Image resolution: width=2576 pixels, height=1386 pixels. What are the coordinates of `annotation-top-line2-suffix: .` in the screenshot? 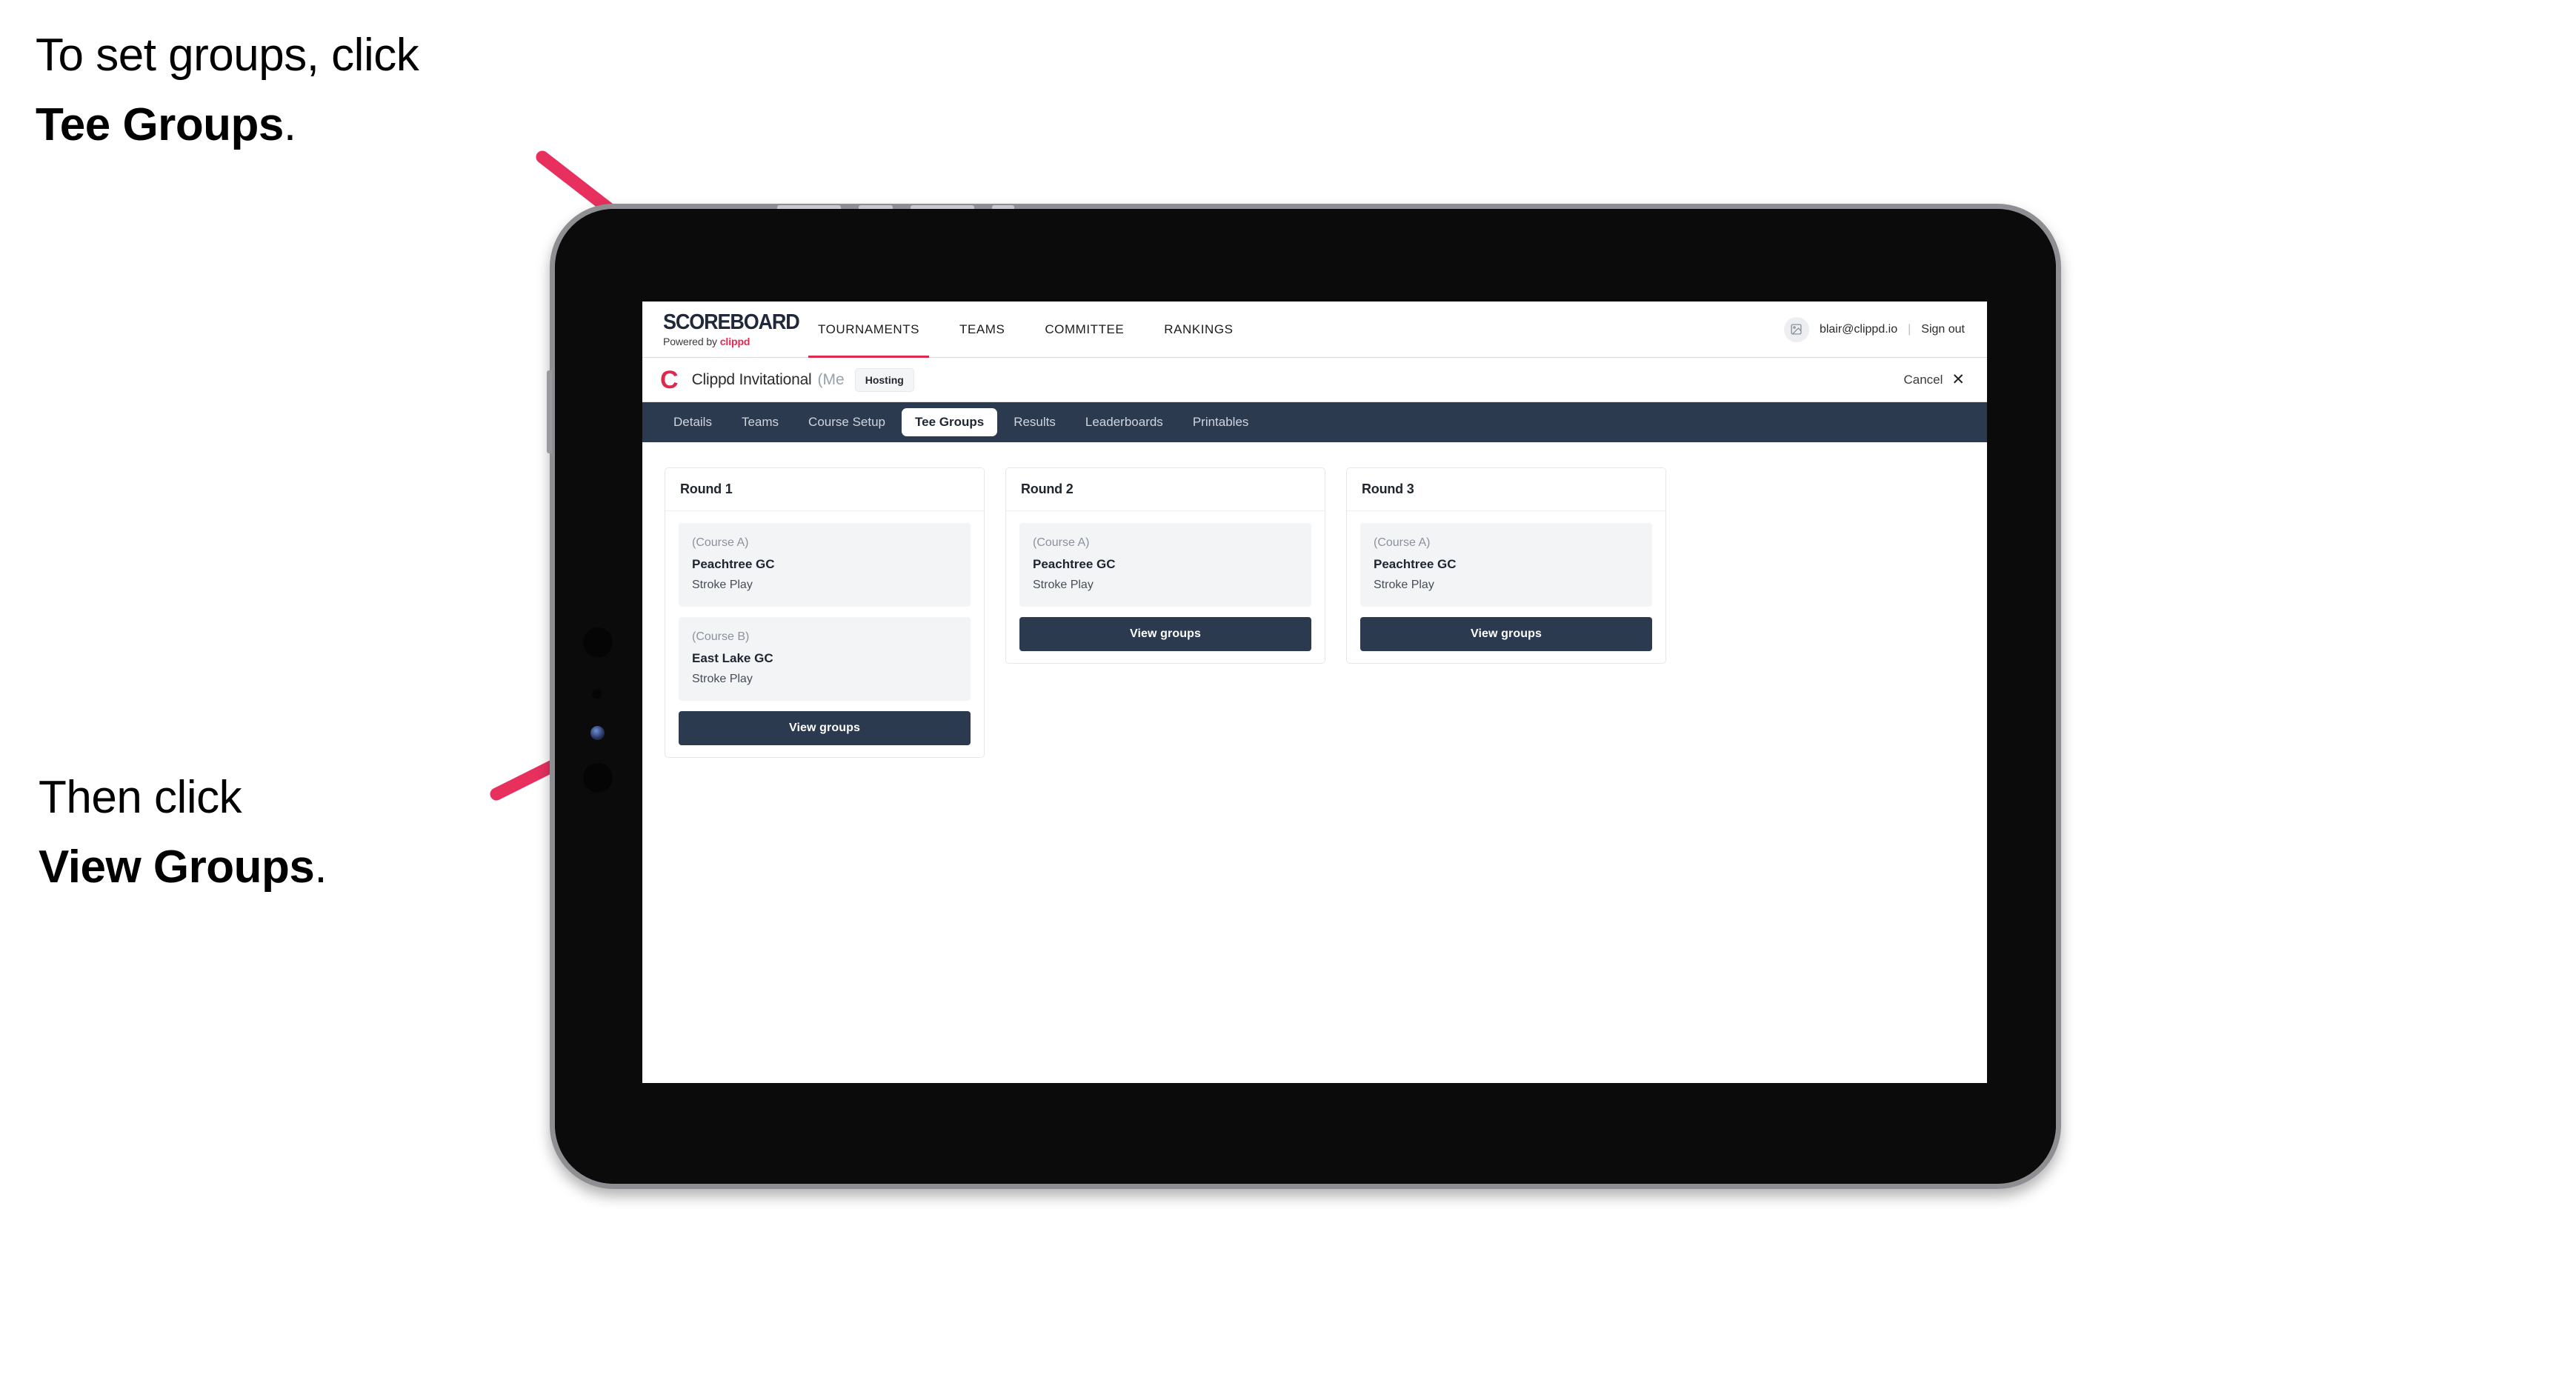 It's located at (289, 125).